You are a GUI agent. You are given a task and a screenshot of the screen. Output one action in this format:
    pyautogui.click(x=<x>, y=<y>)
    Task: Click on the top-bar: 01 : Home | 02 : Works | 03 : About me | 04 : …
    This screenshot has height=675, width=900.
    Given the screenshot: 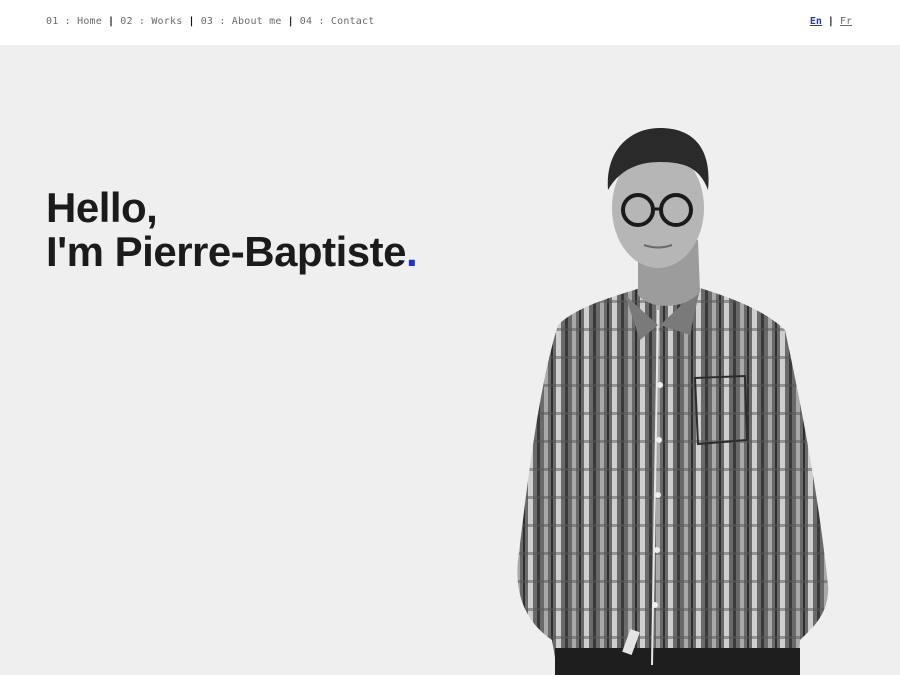 What is the action you would take?
    pyautogui.click(x=450, y=22)
    